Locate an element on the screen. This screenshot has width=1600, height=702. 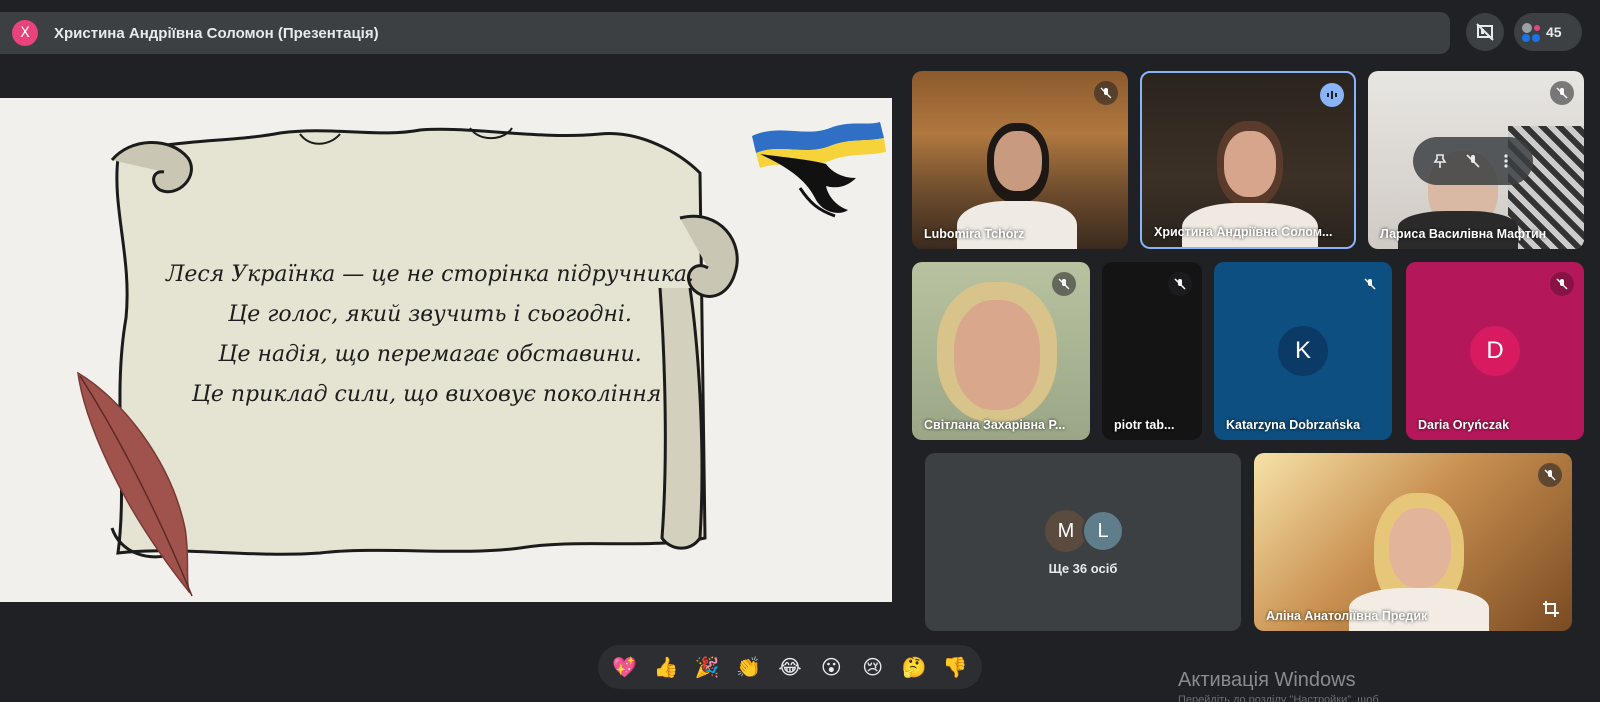
participants-count: 45 is located at coordinates (1554, 32).